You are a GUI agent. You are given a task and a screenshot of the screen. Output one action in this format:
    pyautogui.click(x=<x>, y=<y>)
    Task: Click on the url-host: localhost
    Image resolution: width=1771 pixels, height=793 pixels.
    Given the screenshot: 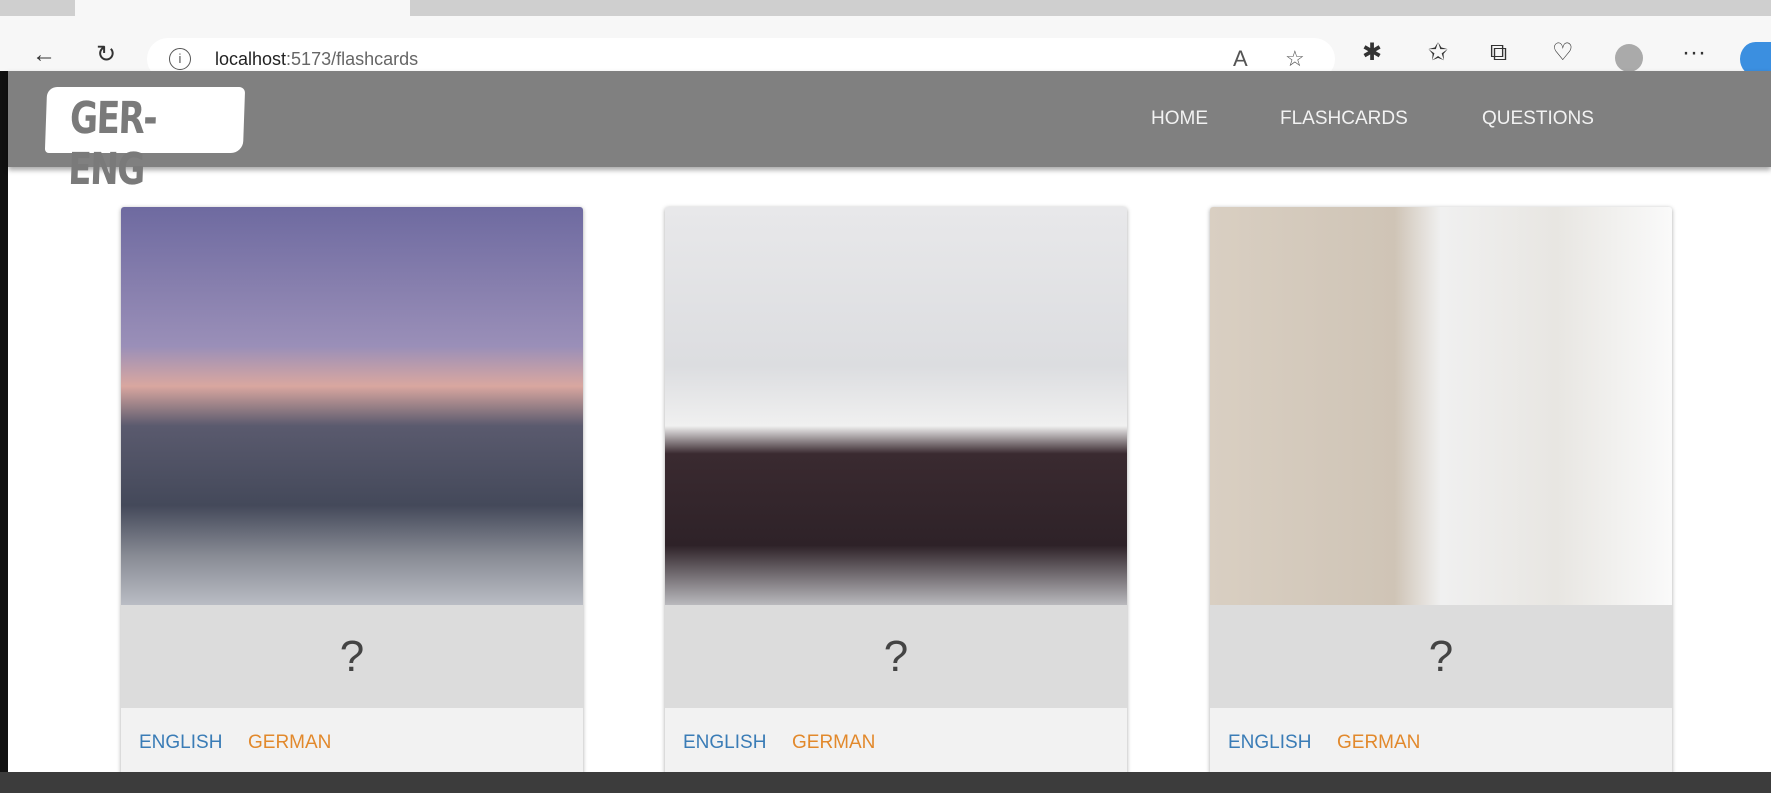 What is the action you would take?
    pyautogui.click(x=251, y=59)
    